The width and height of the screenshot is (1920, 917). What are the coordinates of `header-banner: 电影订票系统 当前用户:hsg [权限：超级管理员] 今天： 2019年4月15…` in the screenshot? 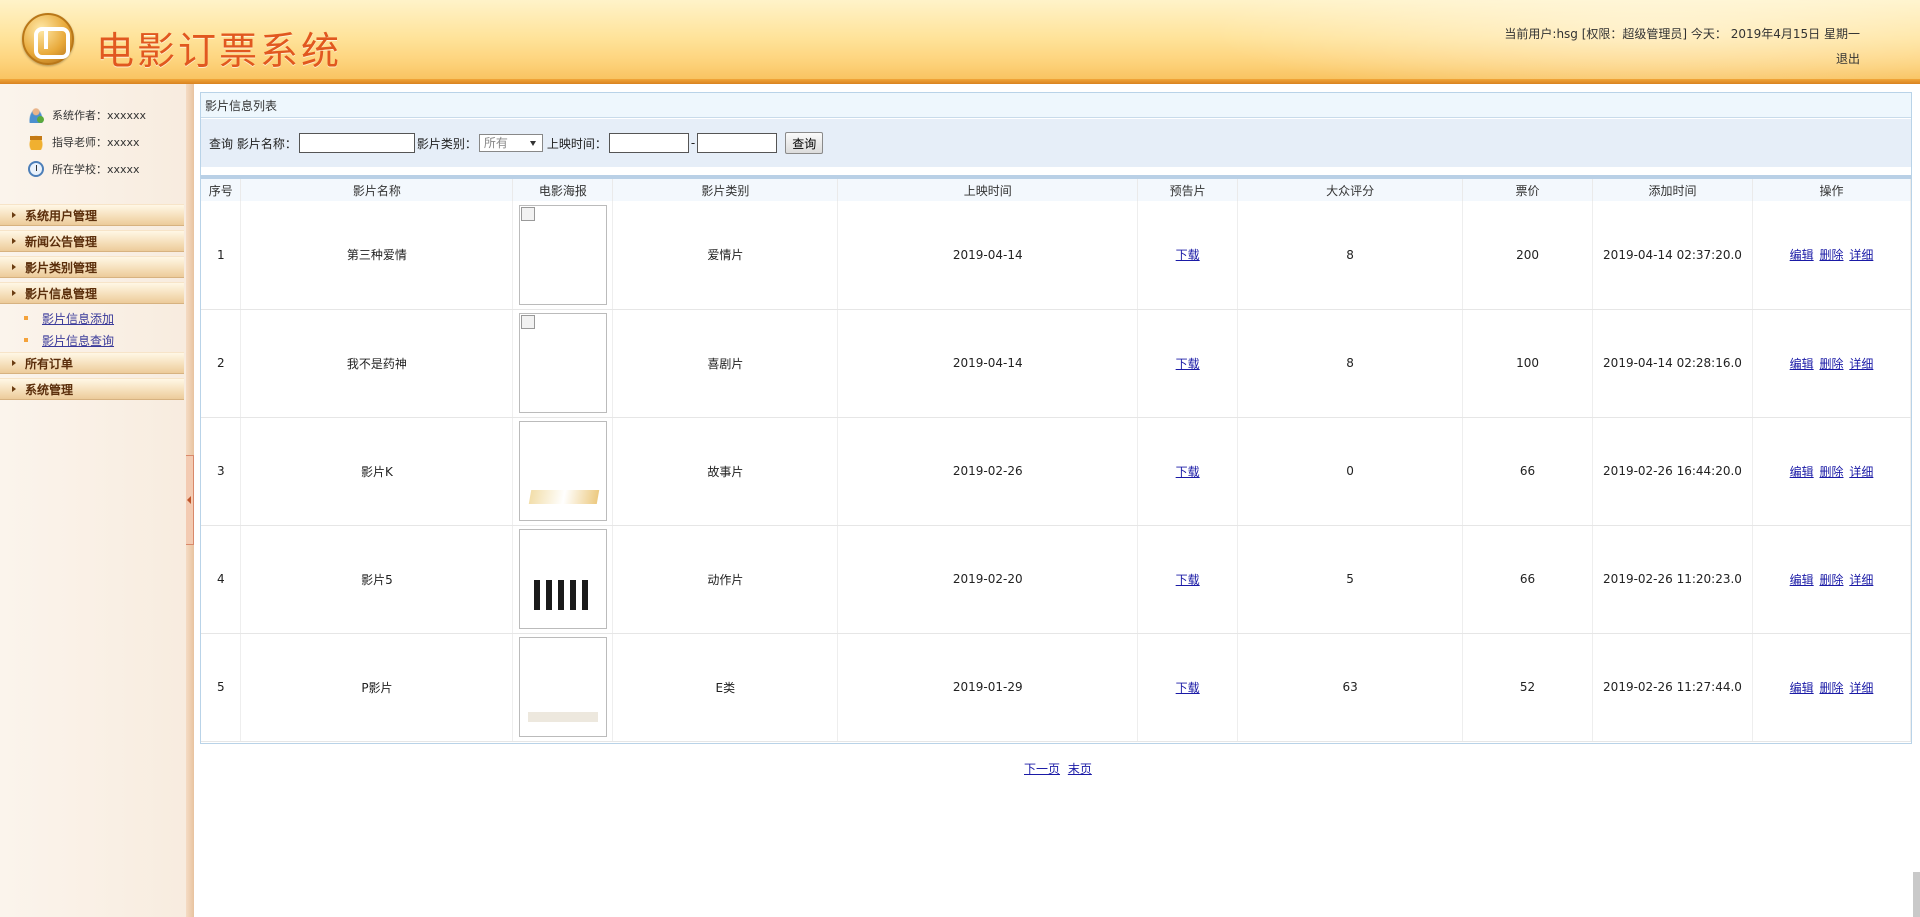 It's located at (960, 42).